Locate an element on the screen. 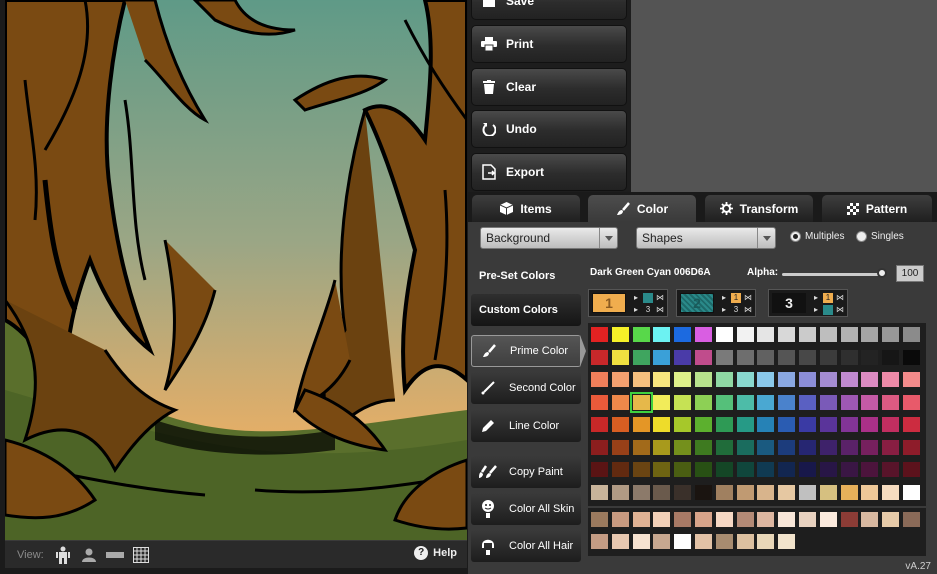  tab-items: Items is located at coordinates (526, 208).